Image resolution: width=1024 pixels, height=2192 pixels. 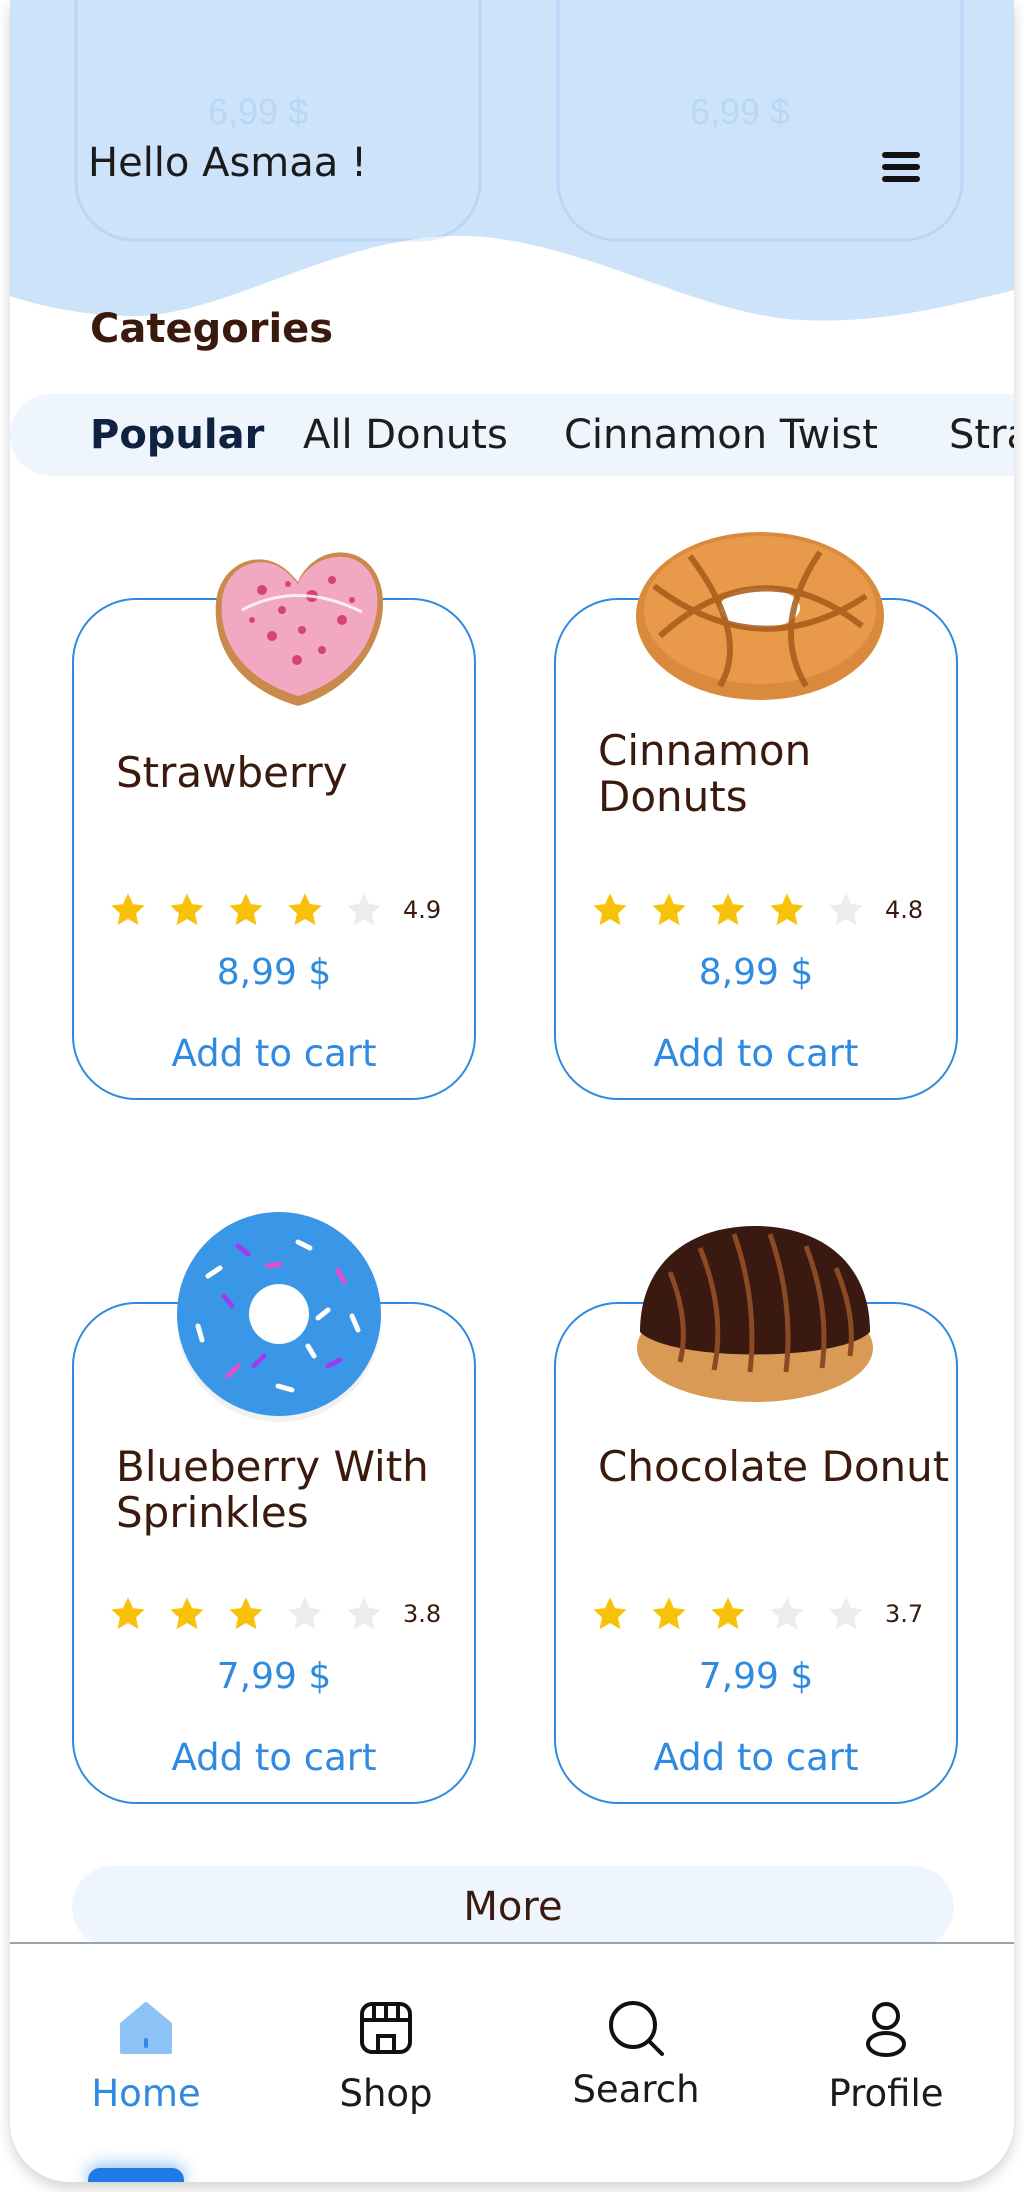 I want to click on chocolate-drizzle-donut-image, so click(x=755, y=1314).